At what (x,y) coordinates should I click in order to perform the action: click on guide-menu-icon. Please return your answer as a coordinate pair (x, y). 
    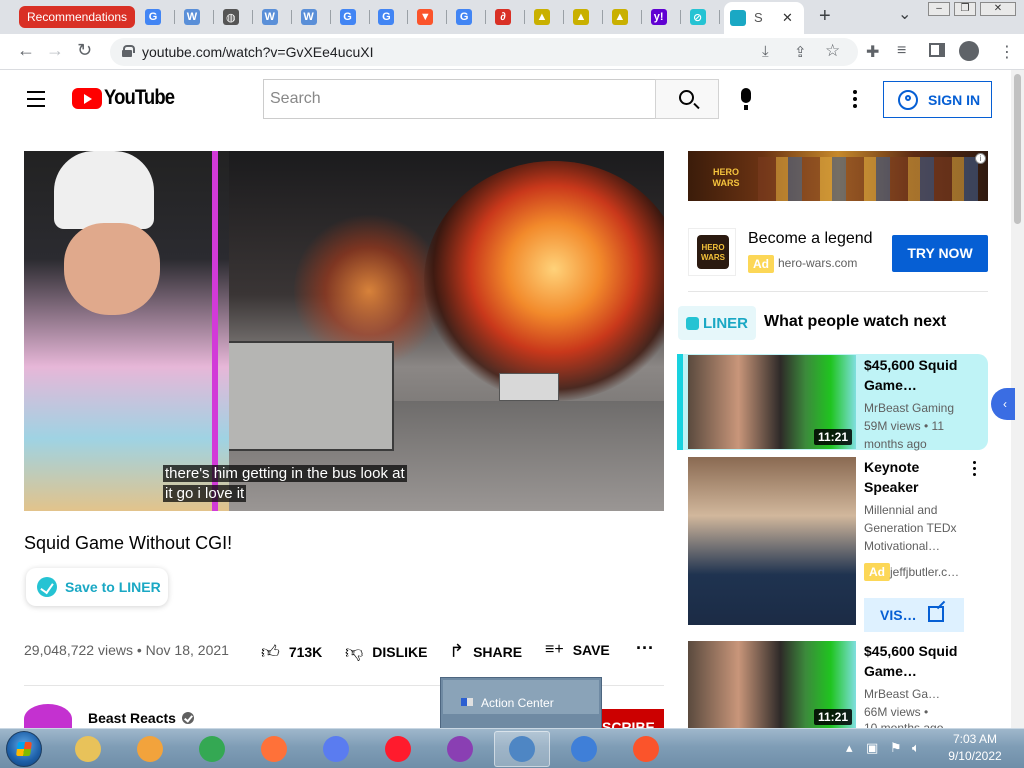
    Looking at the image, I should click on (36, 101).